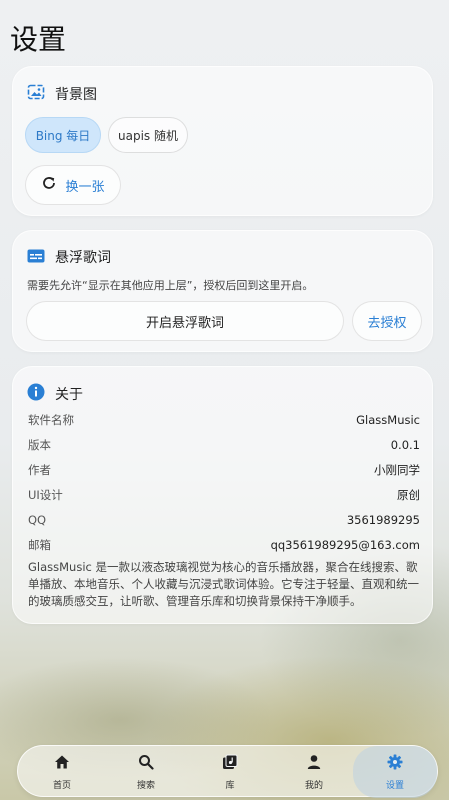 Image resolution: width=449 pixels, height=800 pixels. I want to click on library-icon, so click(230, 764).